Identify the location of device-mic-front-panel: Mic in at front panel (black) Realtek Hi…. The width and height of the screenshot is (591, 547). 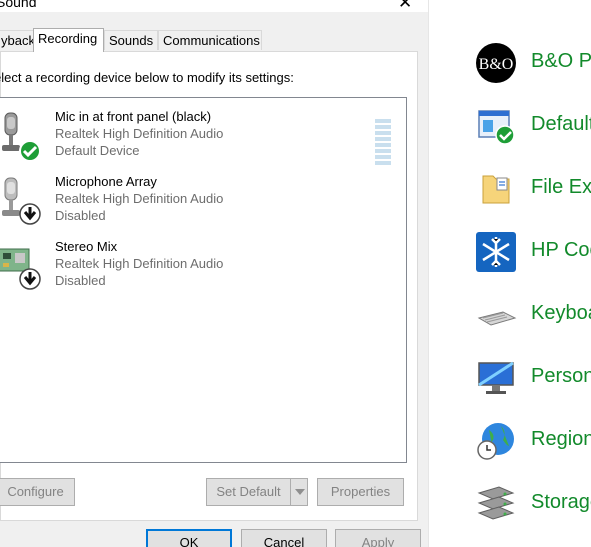
(199, 140).